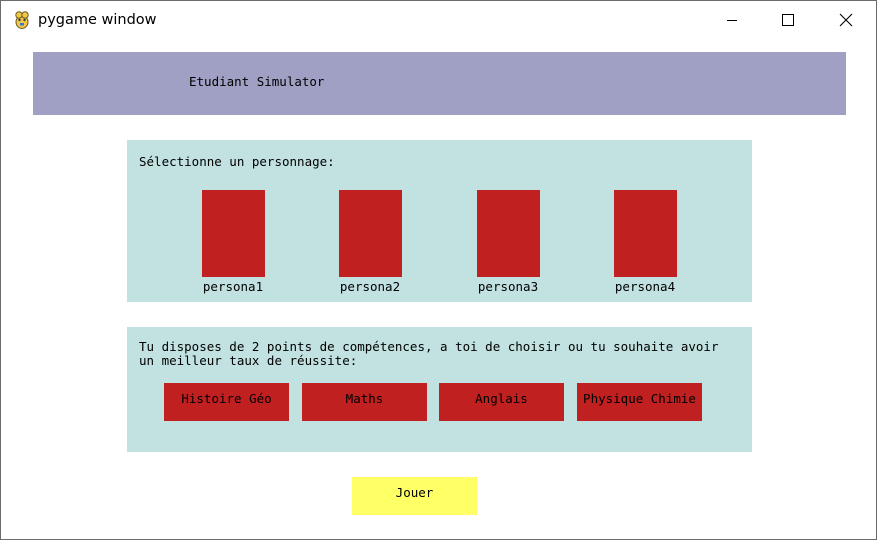  Describe the element at coordinates (226, 398) in the screenshot. I see `histoire-geo-label: Histoire Géo` at that location.